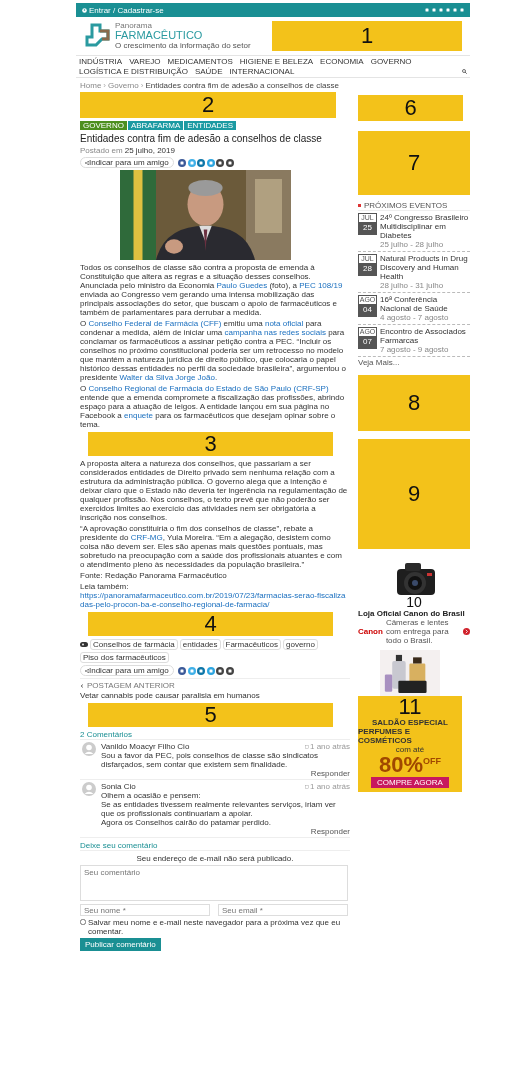 The image size is (527, 1071). Describe the element at coordinates (83, 922) in the screenshot. I see `save-checkbox` at that location.